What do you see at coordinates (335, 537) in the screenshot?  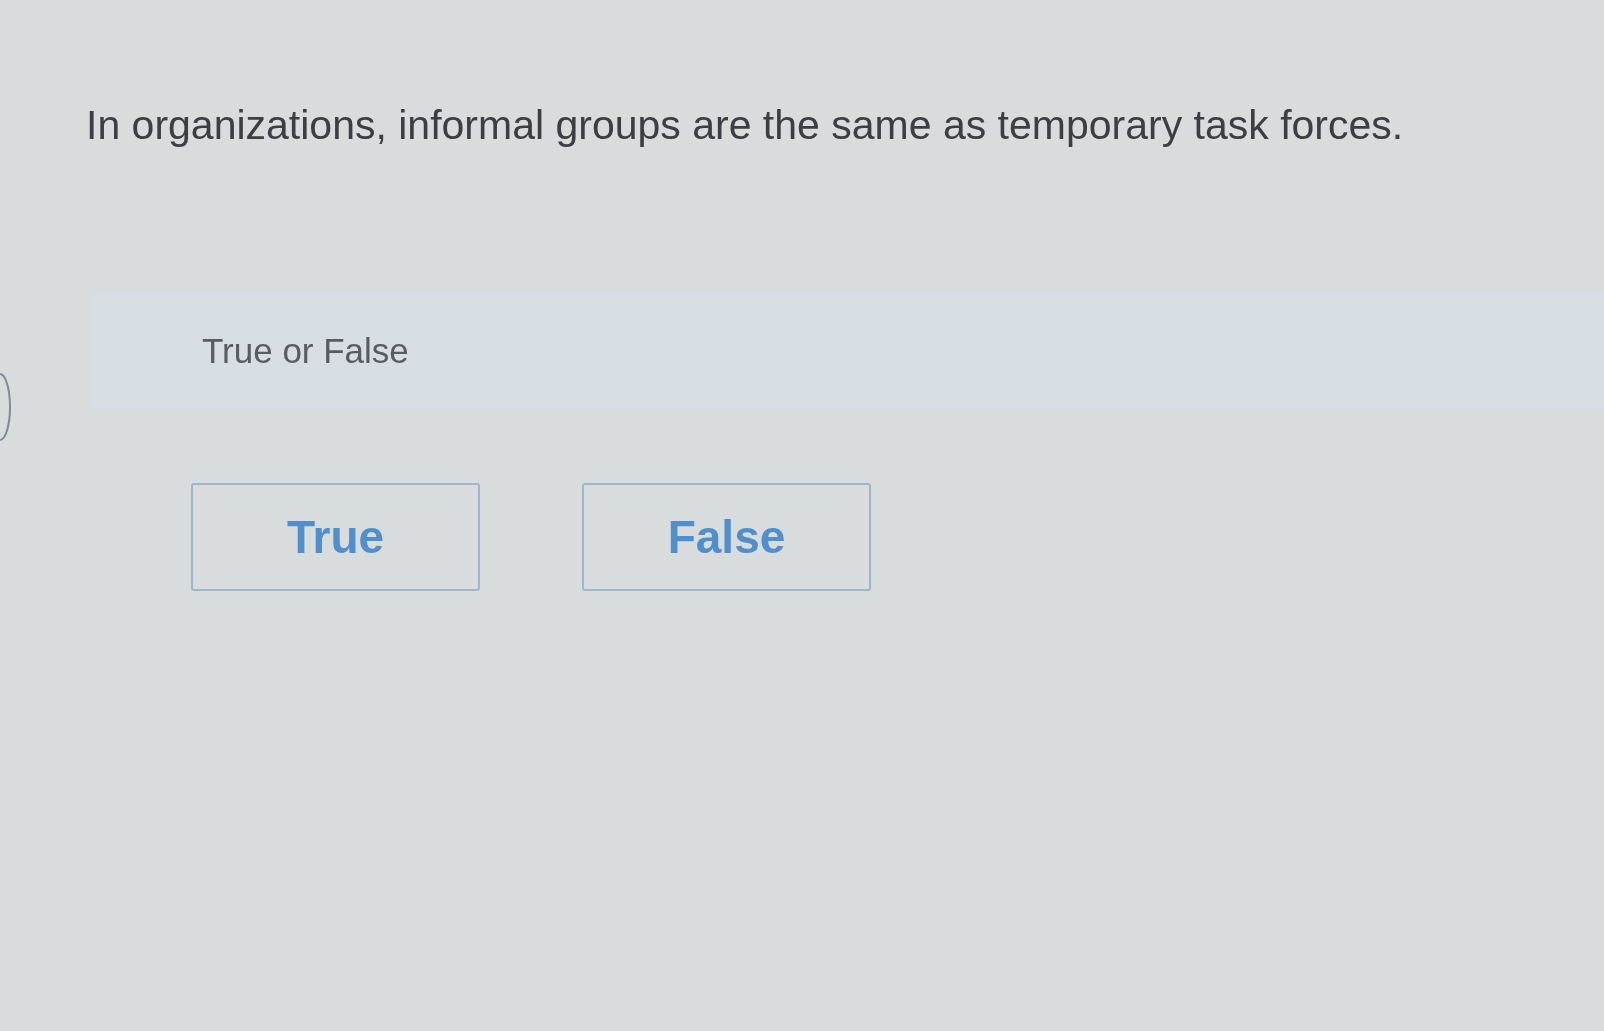 I see `answer-button: True` at bounding box center [335, 537].